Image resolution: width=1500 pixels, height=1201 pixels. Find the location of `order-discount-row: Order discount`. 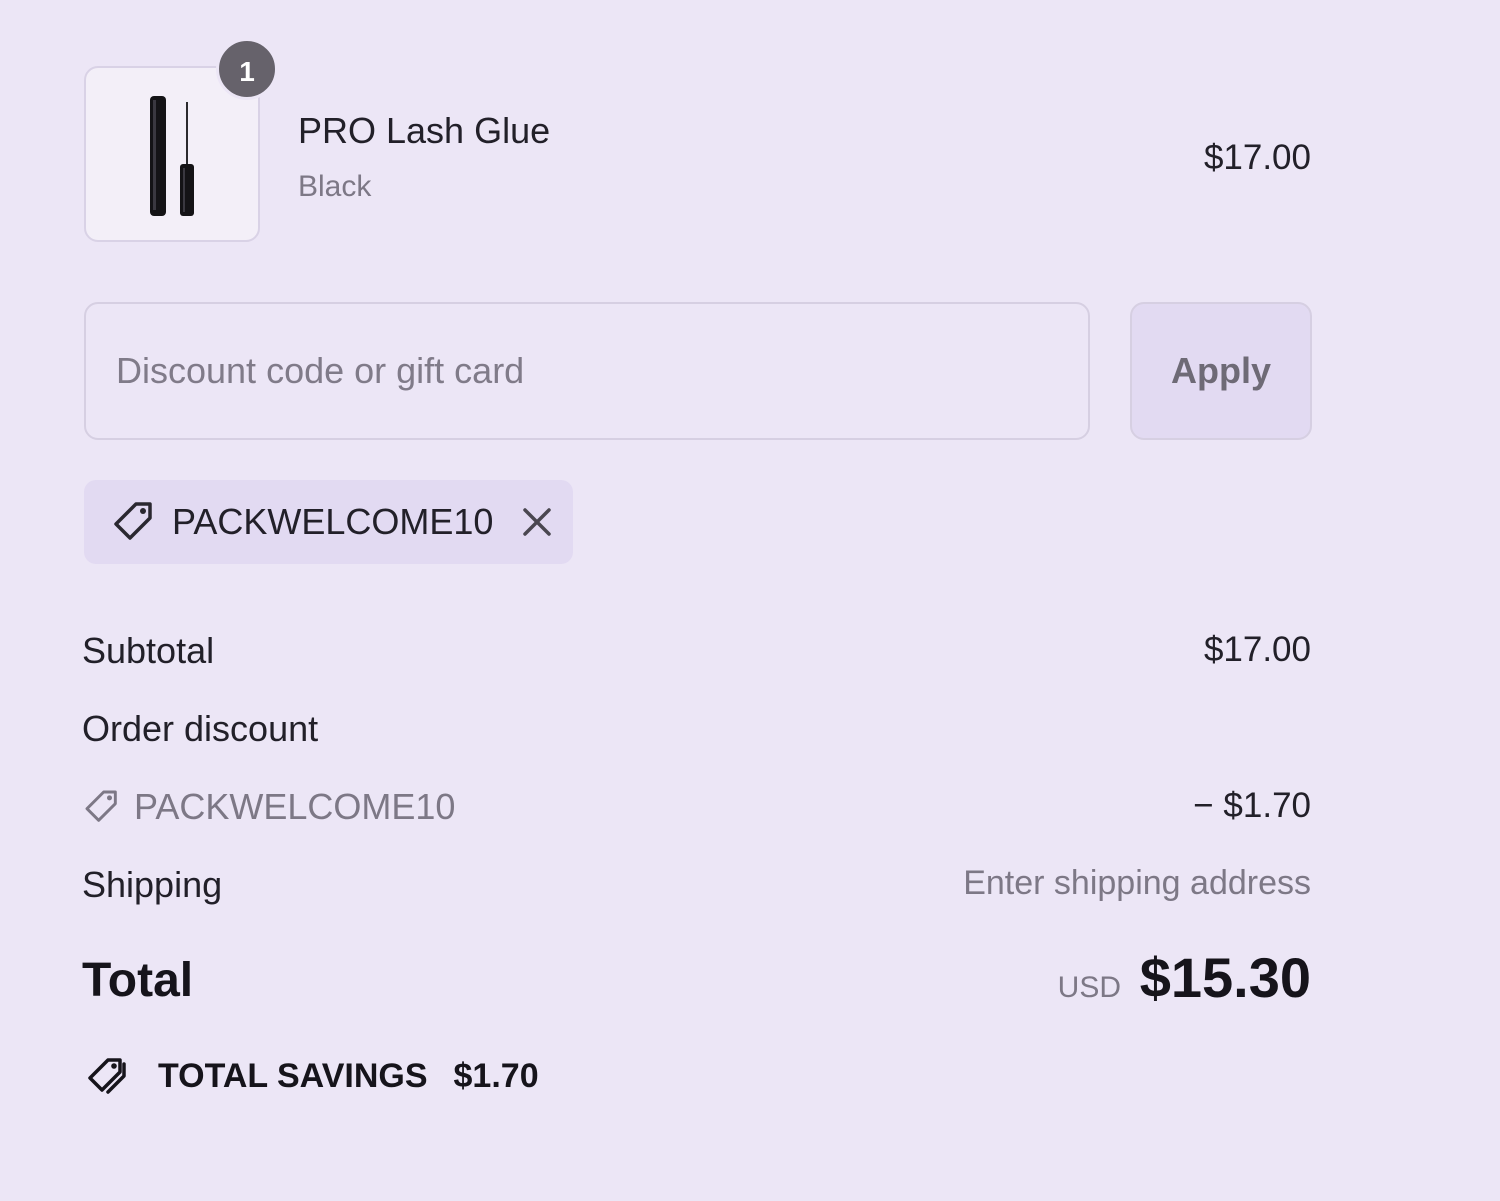

order-discount-row: Order discount is located at coordinates (696, 733).